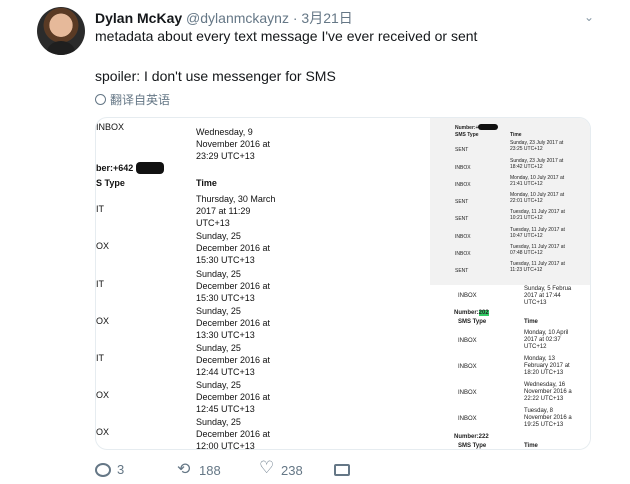  I want to click on right-row-time: Monday, 10 July 2017 at 22:01 UTC+12, so click(537, 198).